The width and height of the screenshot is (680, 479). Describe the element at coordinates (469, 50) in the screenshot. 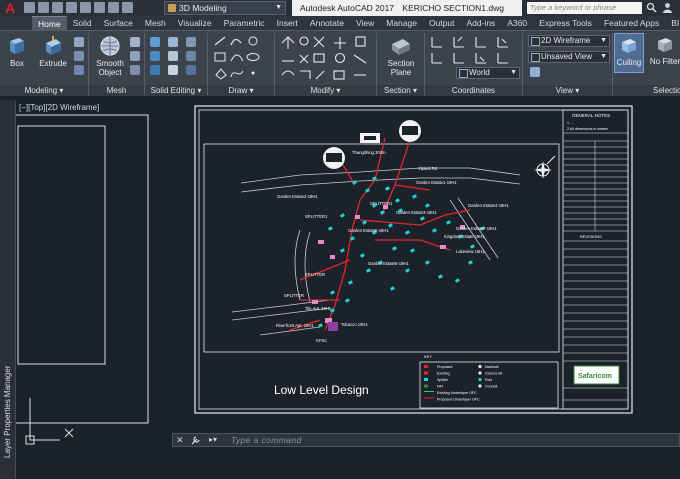

I see `ucs-tools-icons` at that location.